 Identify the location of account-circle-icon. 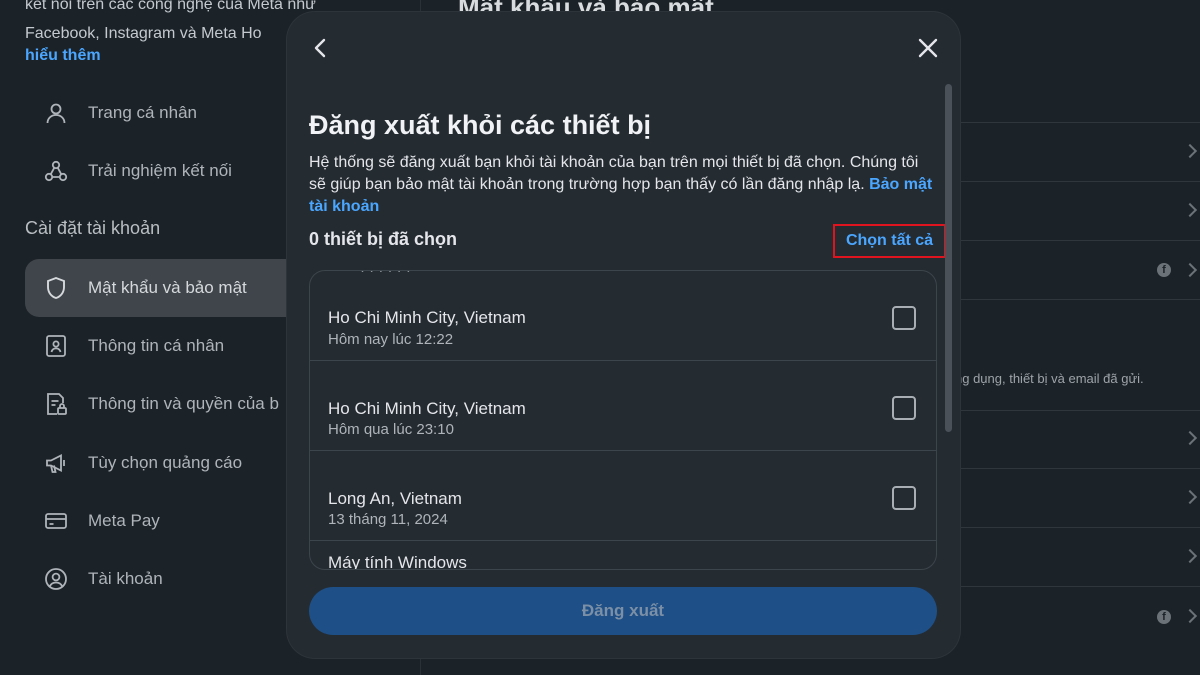
(56, 579).